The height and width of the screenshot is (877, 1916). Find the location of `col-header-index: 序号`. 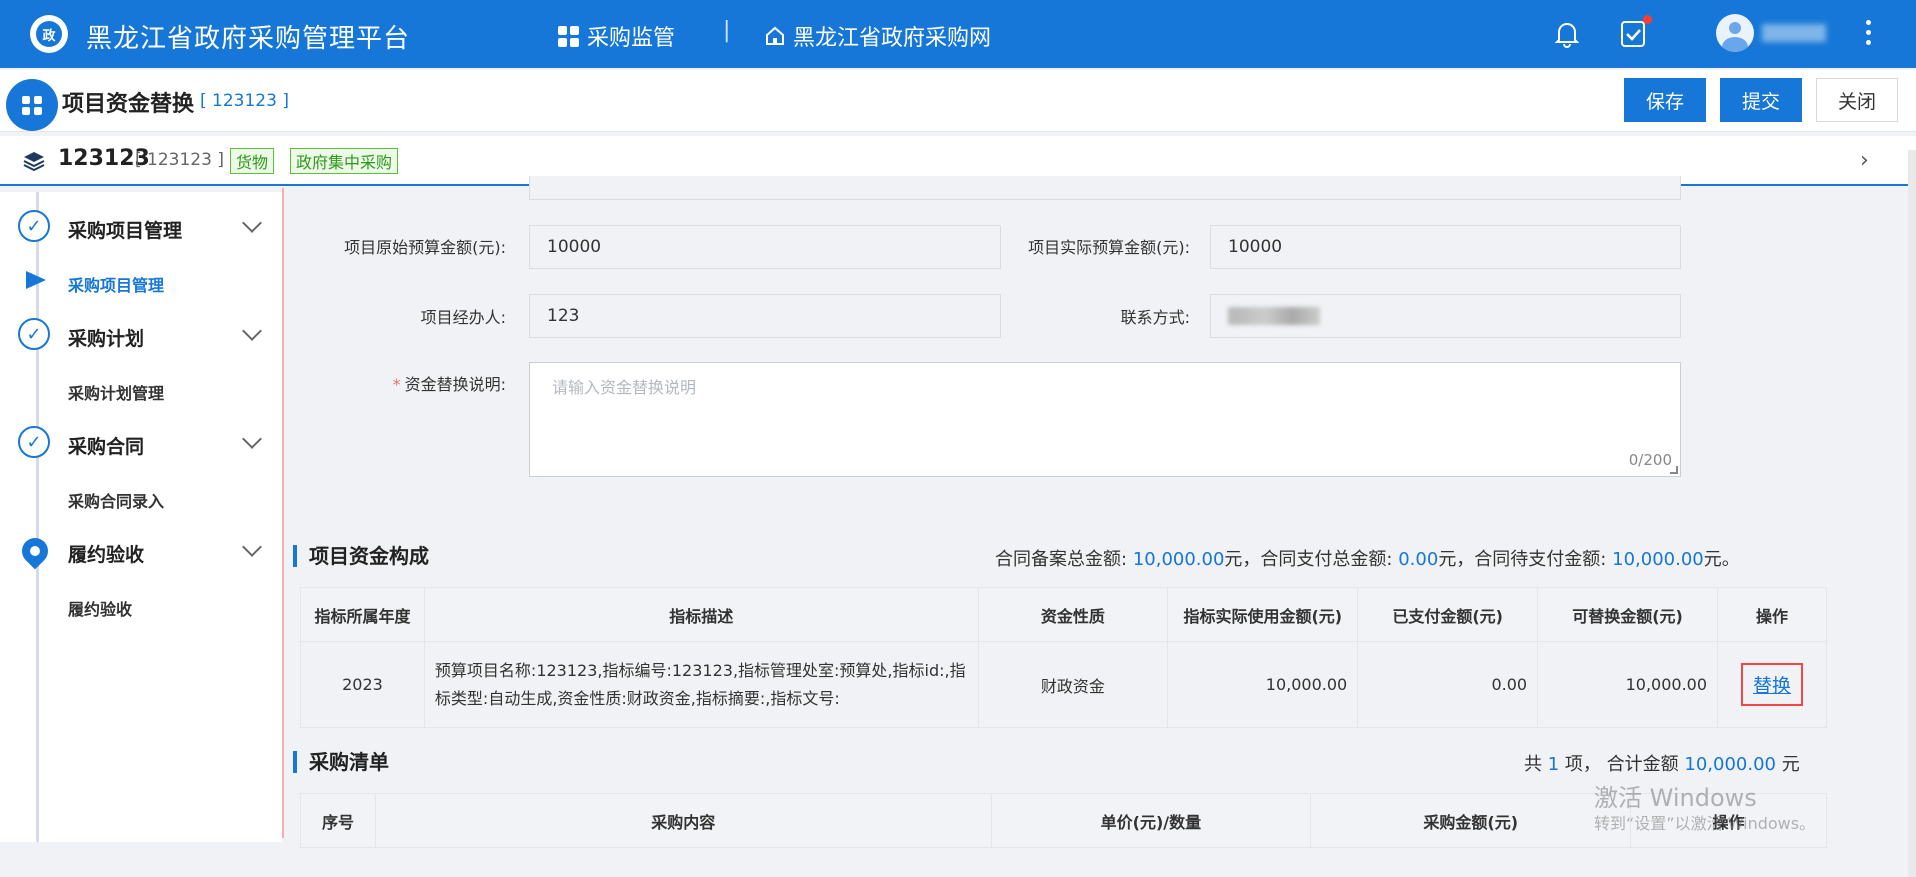

col-header-index: 序号 is located at coordinates (338, 820).